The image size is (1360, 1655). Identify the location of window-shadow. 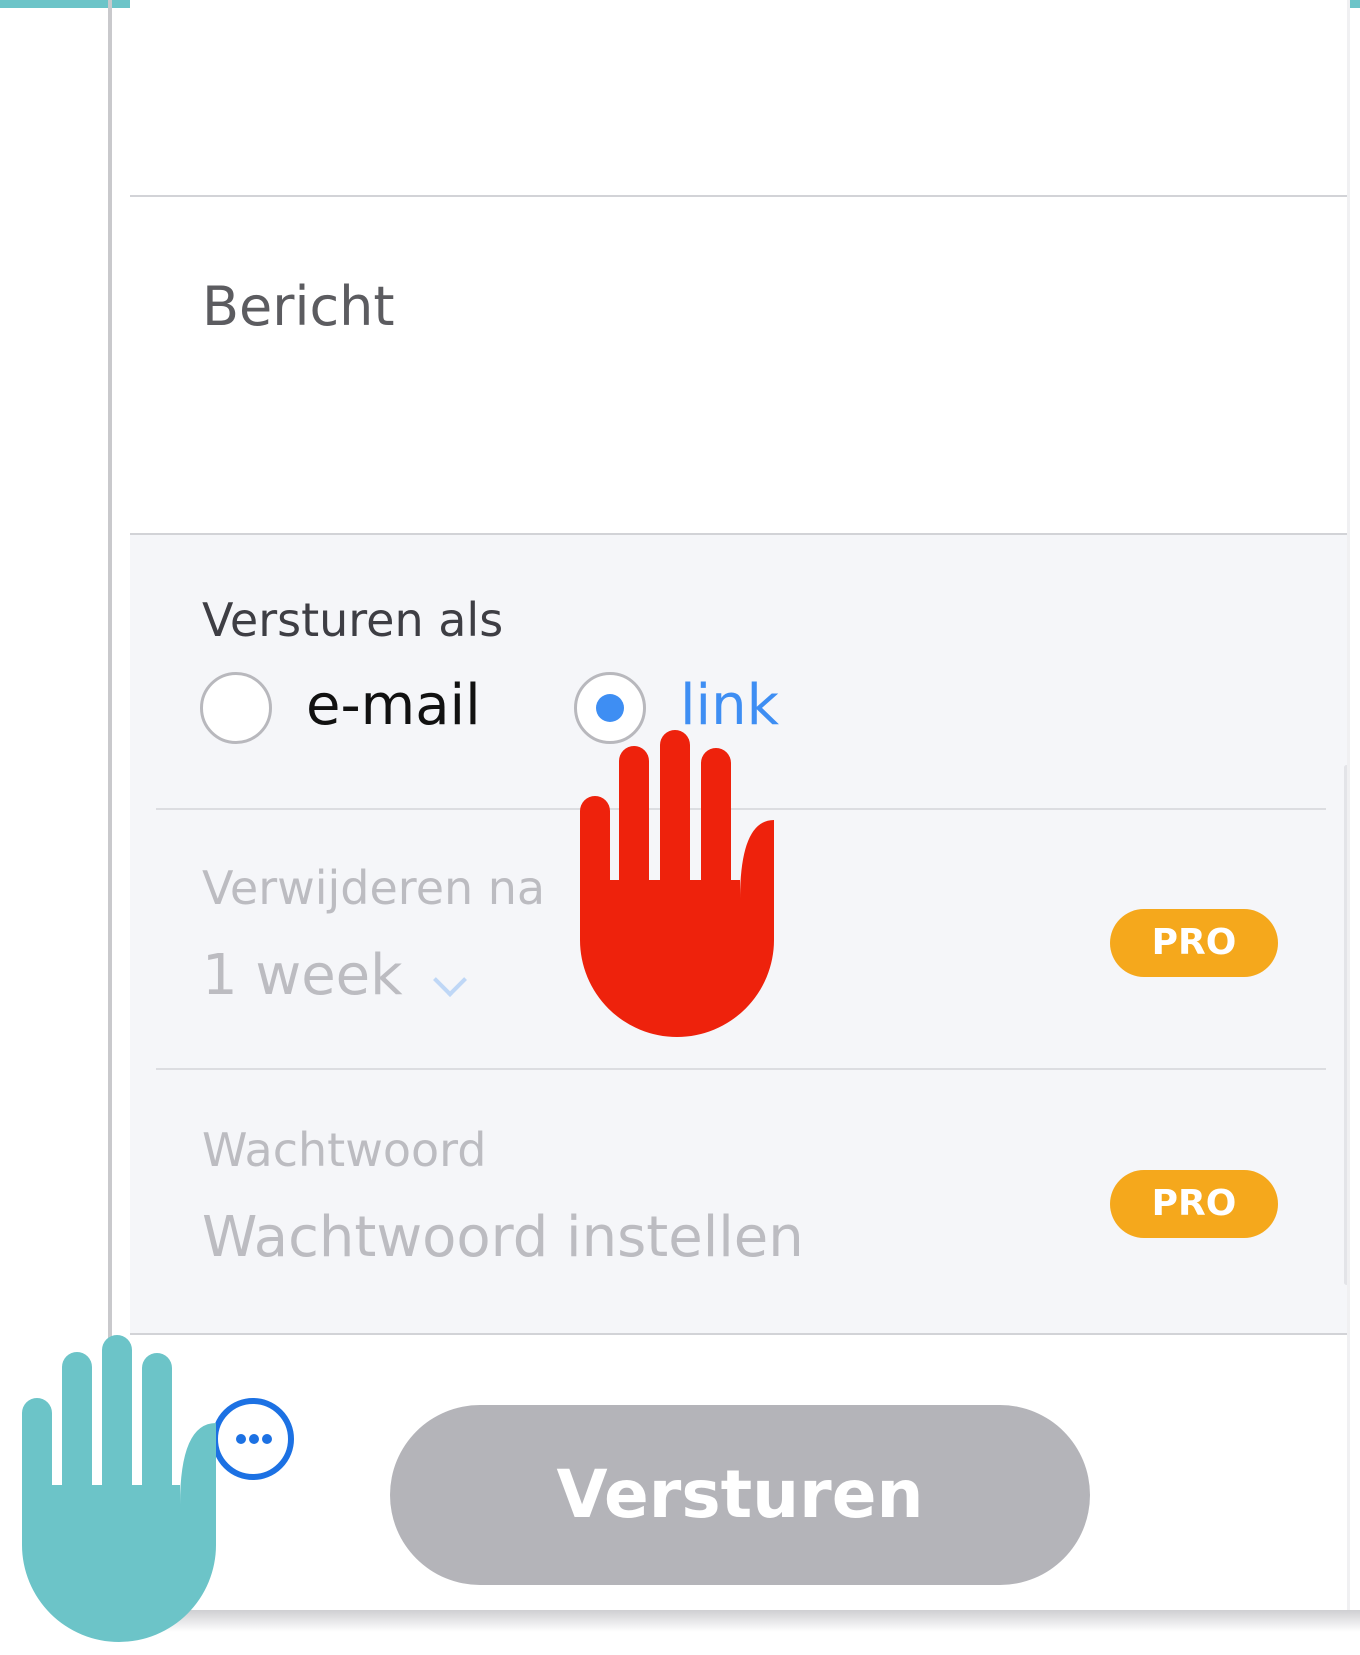
(735, 1621).